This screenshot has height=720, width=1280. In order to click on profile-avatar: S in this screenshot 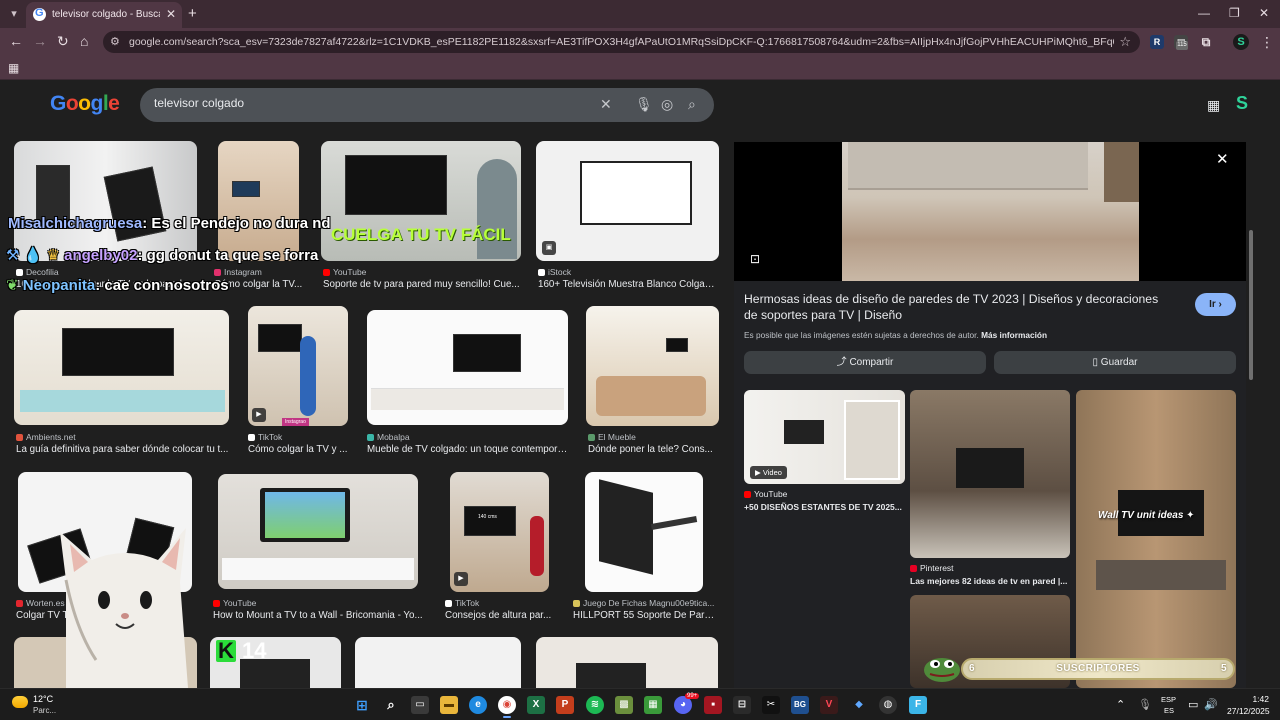, I will do `click(1241, 42)`.